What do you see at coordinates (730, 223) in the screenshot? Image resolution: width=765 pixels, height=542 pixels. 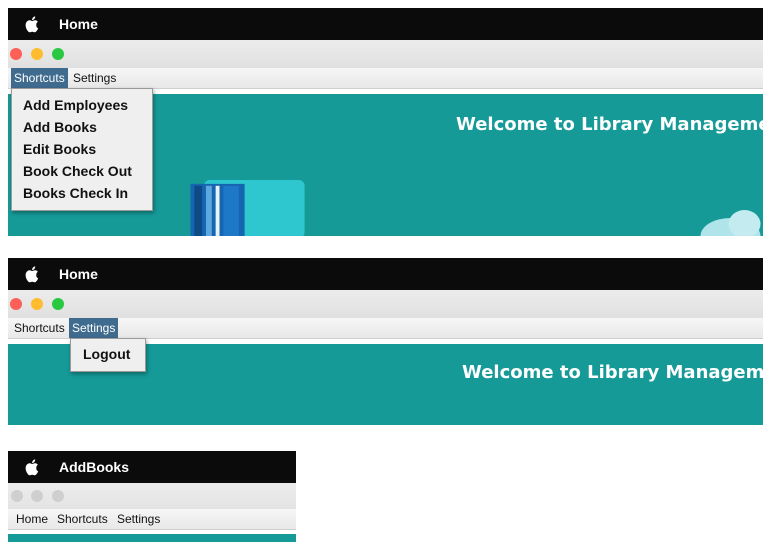 I see `cloud-icon` at bounding box center [730, 223].